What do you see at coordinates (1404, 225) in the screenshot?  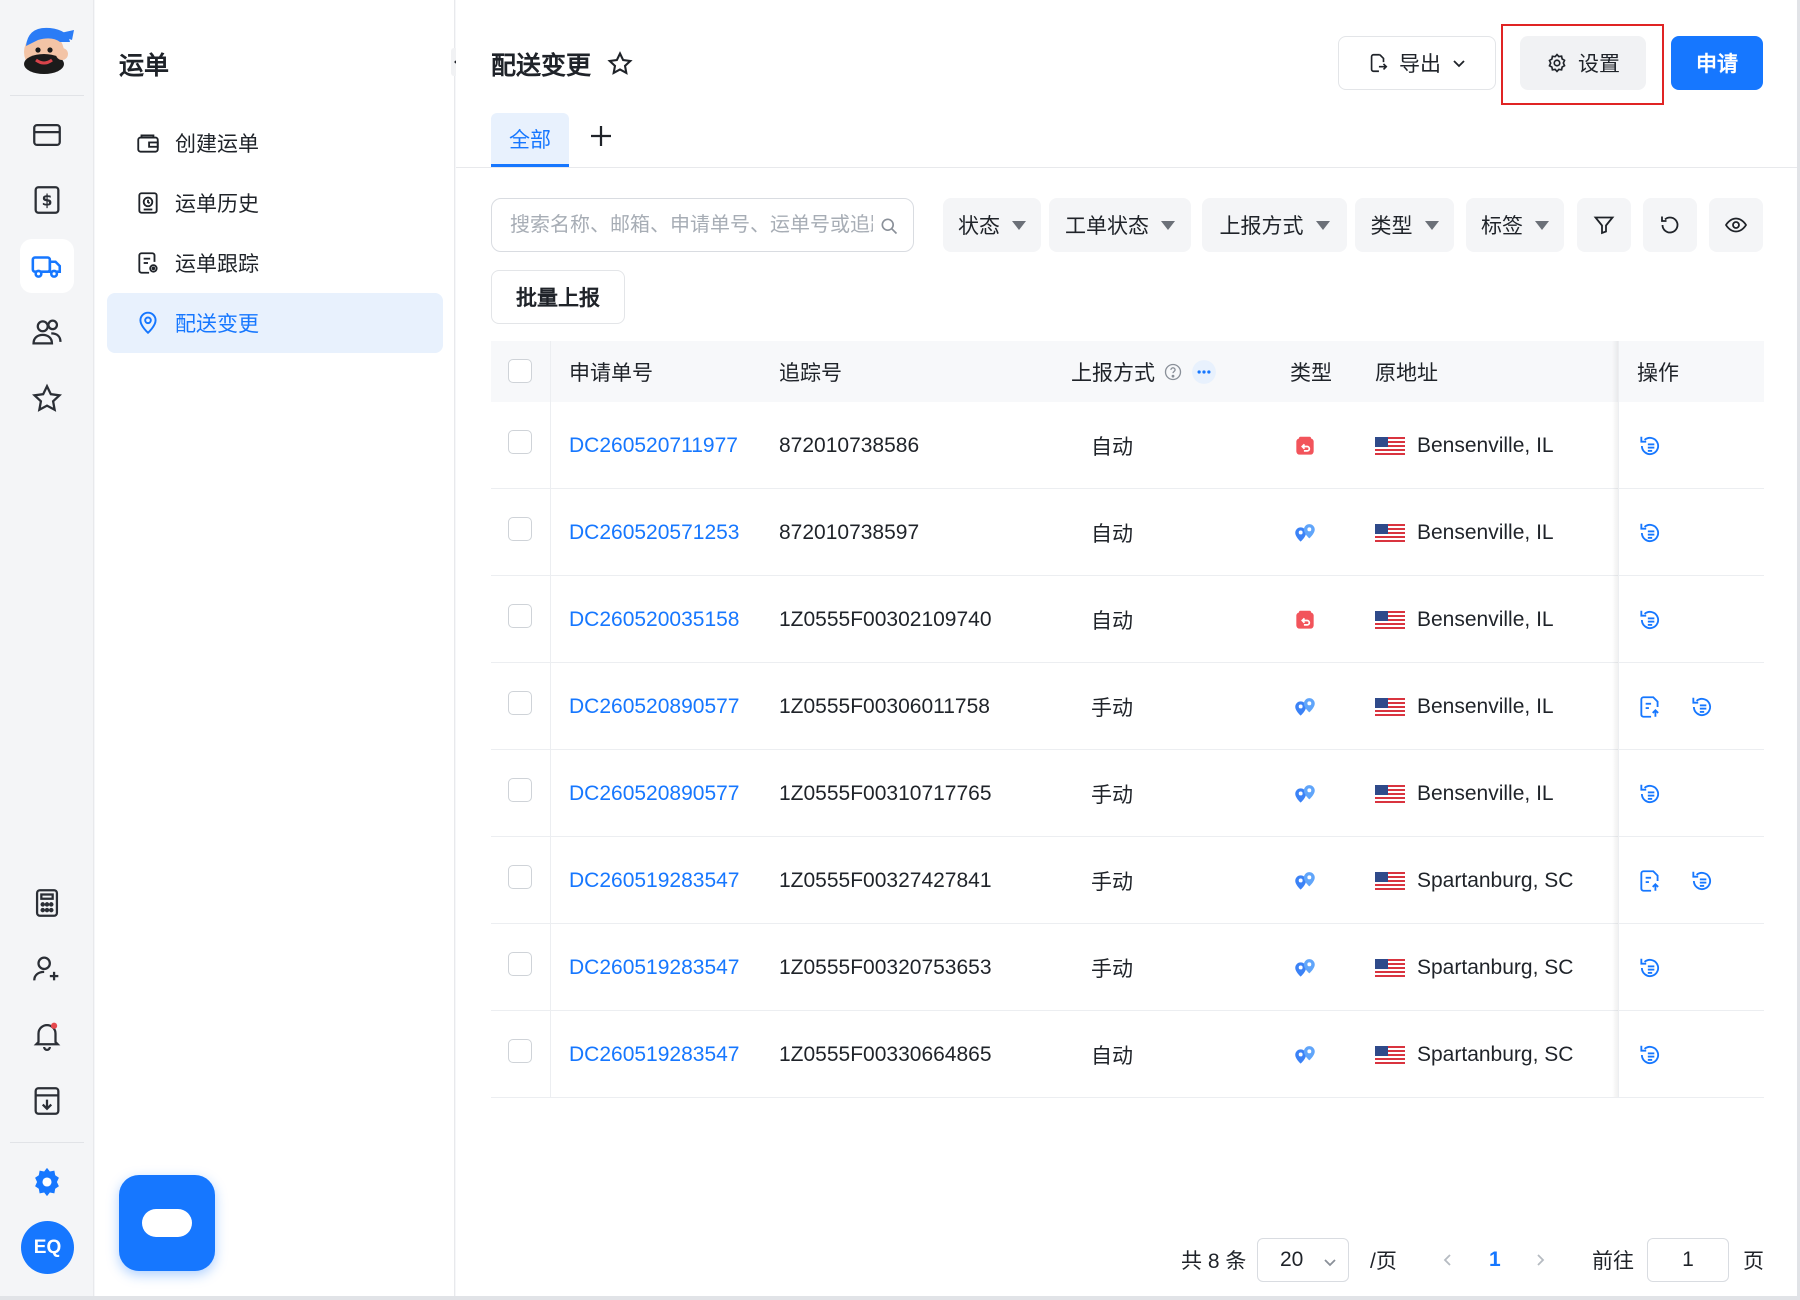 I see `type-filter: 类型` at bounding box center [1404, 225].